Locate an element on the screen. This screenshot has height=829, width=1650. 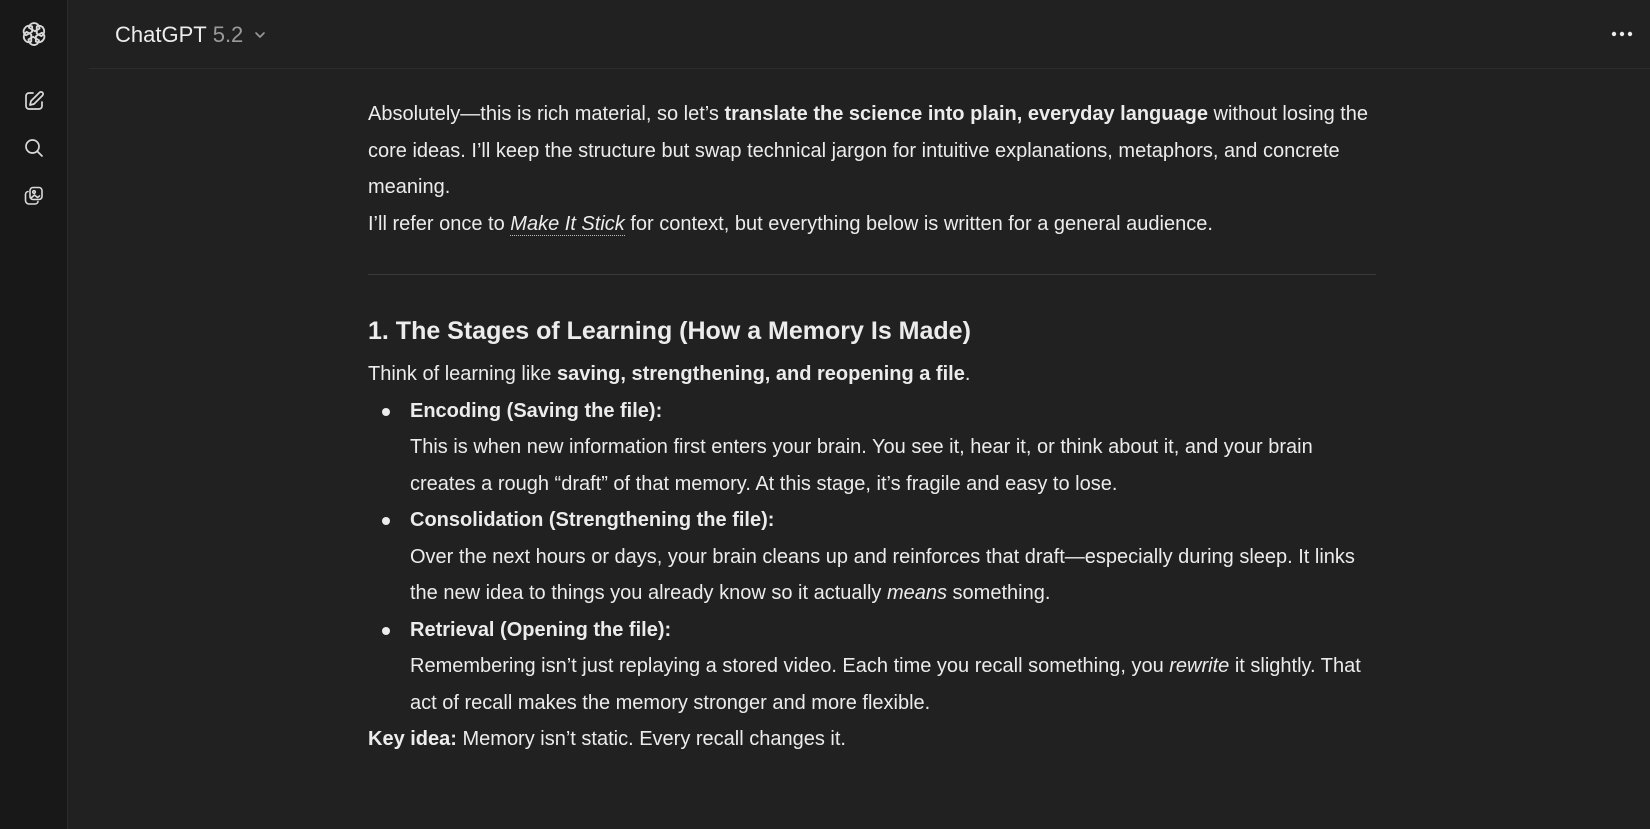
model-version: 5.2 is located at coordinates (228, 34).